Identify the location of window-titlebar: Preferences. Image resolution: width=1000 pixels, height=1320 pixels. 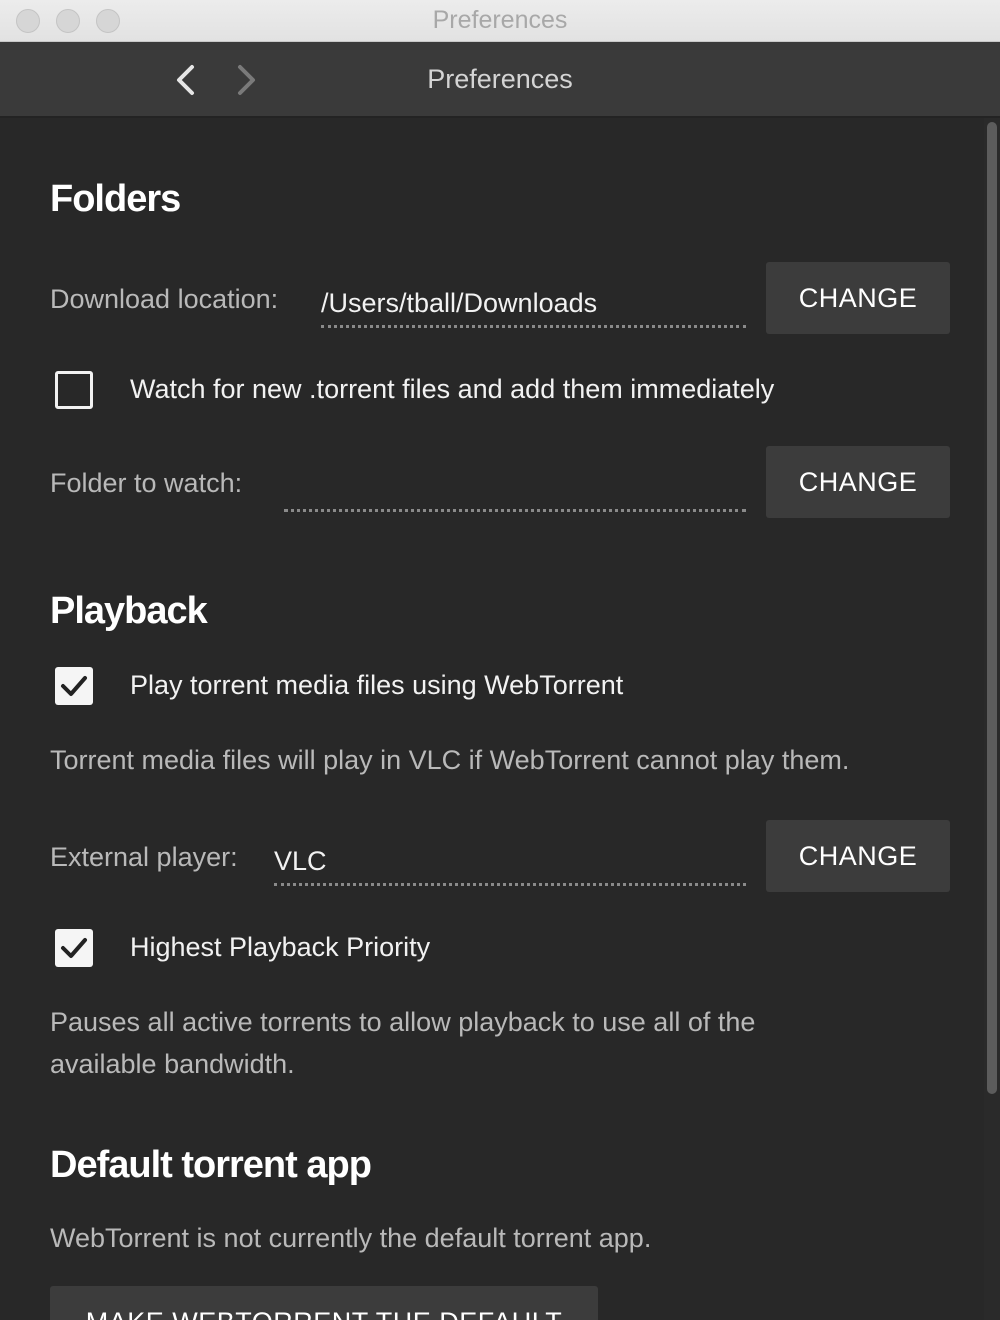
(500, 21).